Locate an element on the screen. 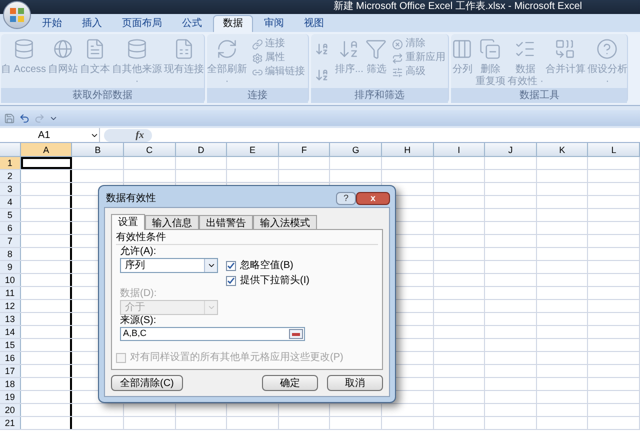 The image size is (640, 436). group-label: 数据工具 is located at coordinates (539, 95).